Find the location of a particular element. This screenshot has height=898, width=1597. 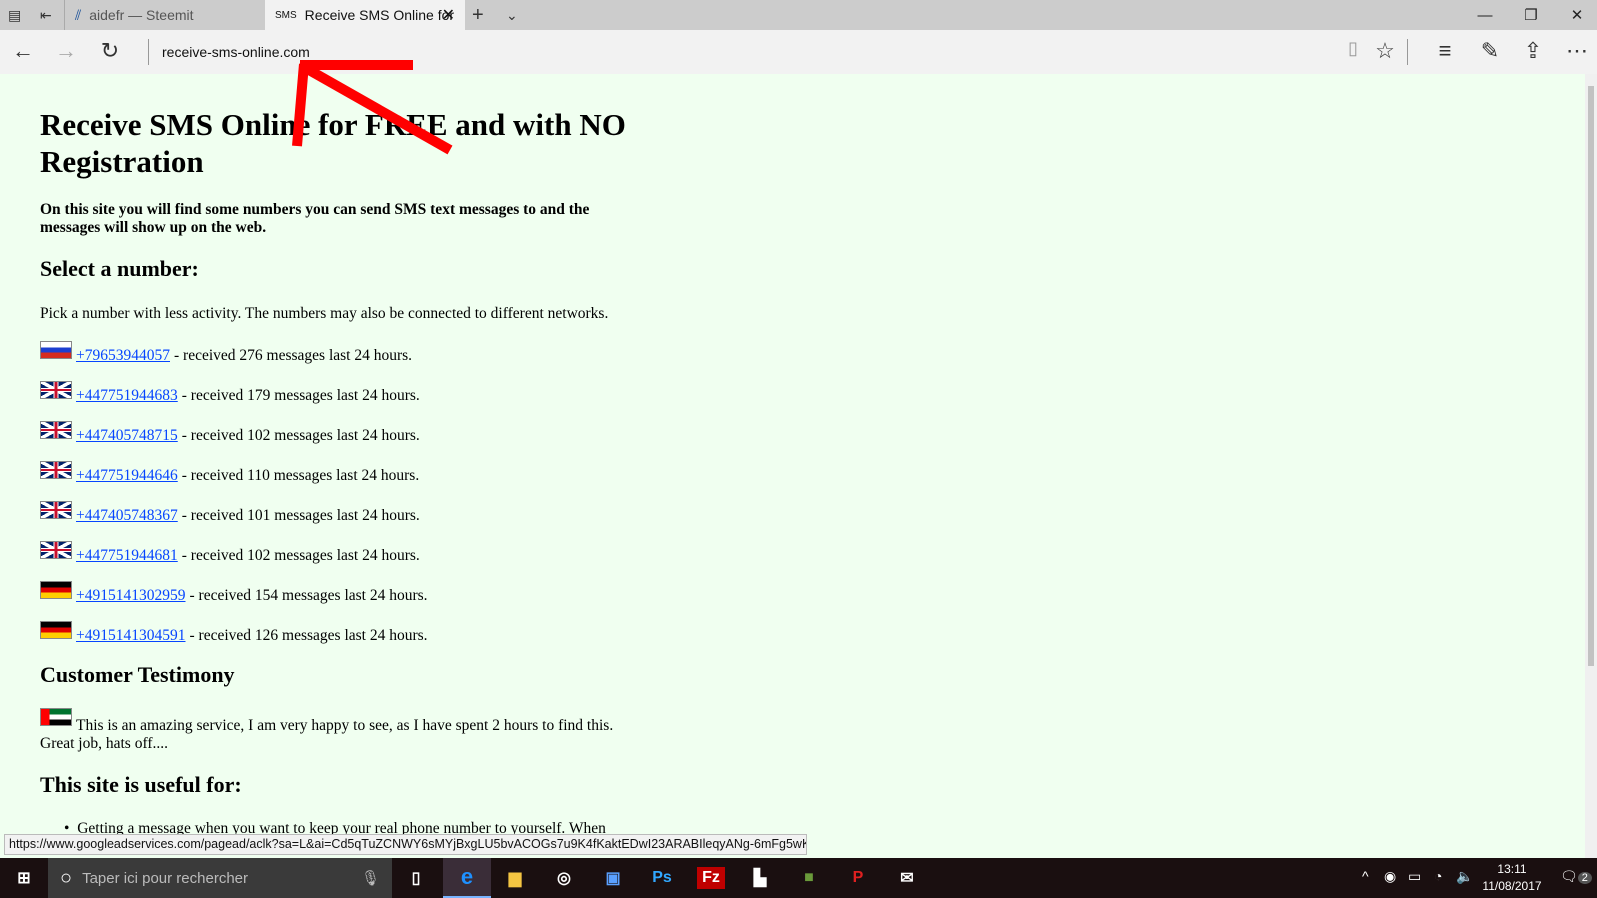

red-arrow-annotation is located at coordinates (372, 107).